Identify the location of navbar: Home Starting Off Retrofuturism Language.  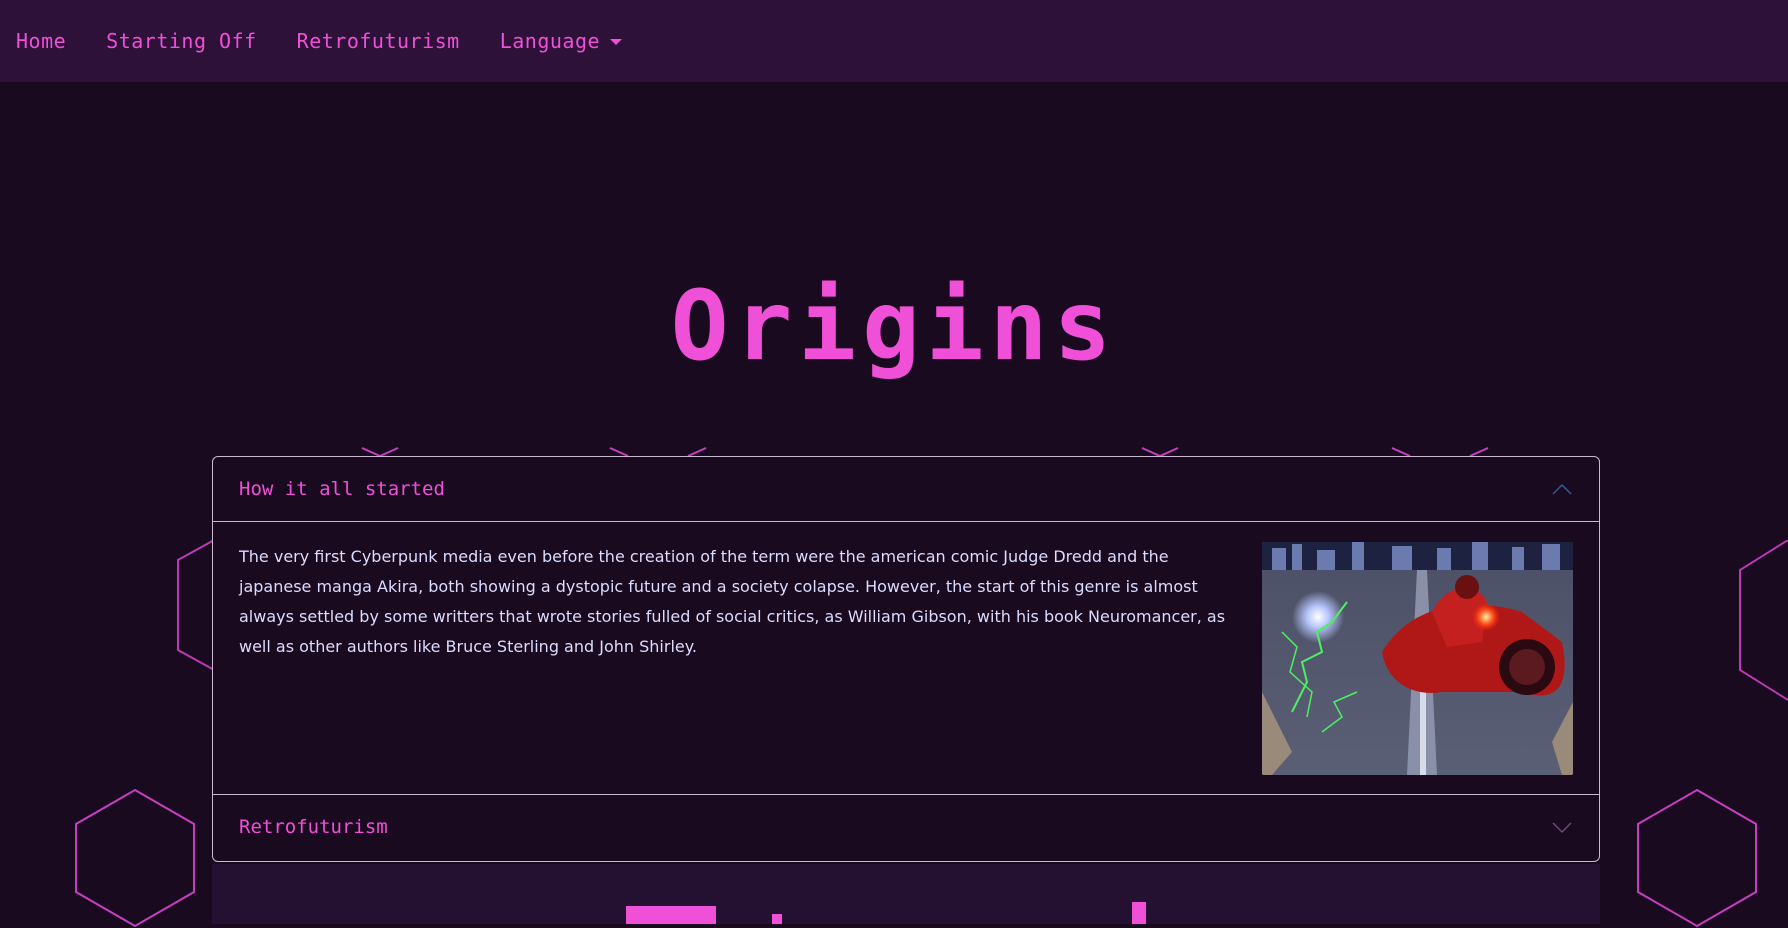
(894, 41).